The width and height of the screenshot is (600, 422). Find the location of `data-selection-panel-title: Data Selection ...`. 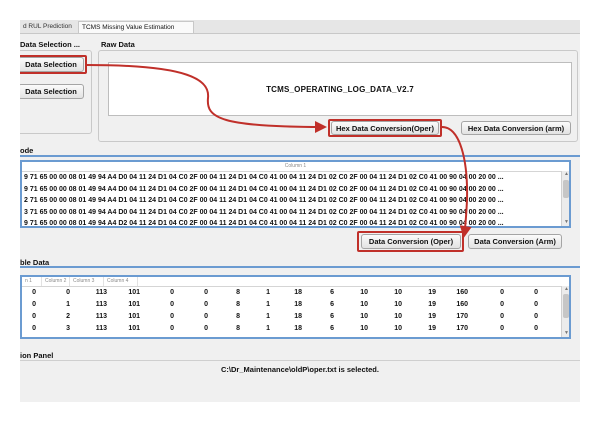

data-selection-panel-title: Data Selection ... is located at coordinates (50, 44).